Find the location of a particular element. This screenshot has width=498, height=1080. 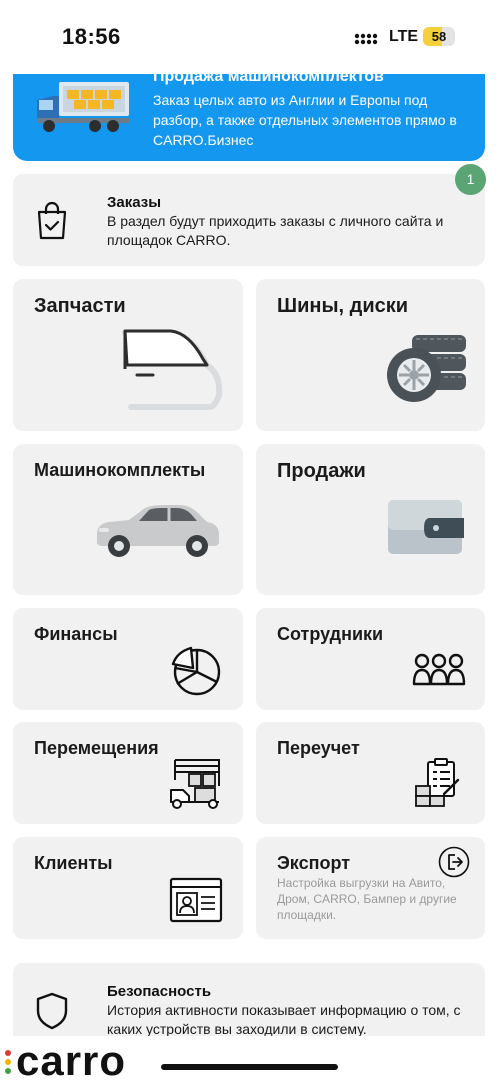

tires-icon is located at coordinates (426, 368).